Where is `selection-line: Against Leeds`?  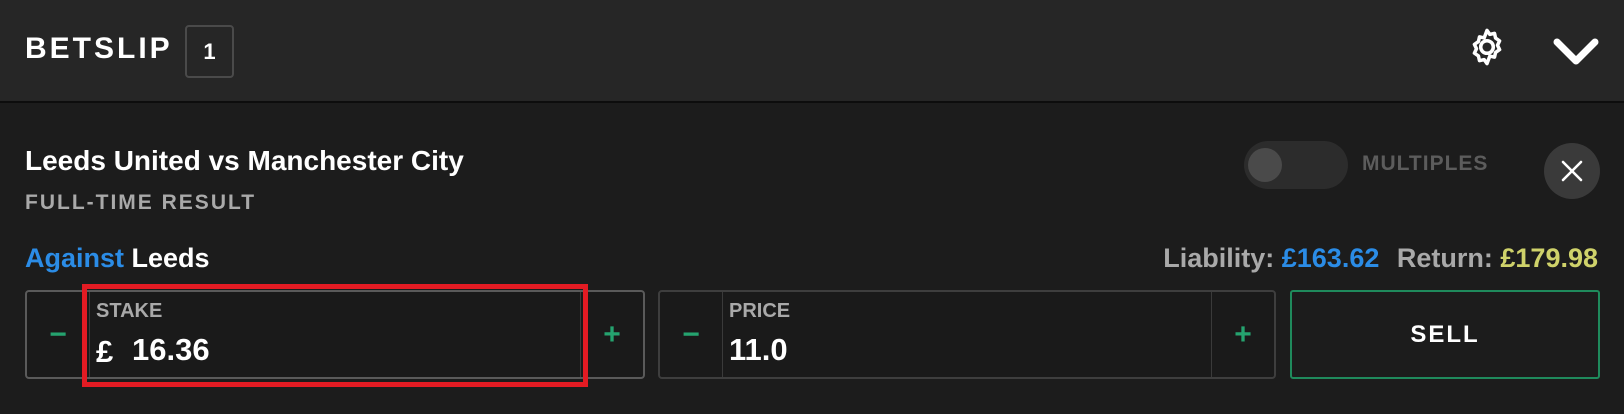
selection-line: Against Leeds is located at coordinates (117, 258).